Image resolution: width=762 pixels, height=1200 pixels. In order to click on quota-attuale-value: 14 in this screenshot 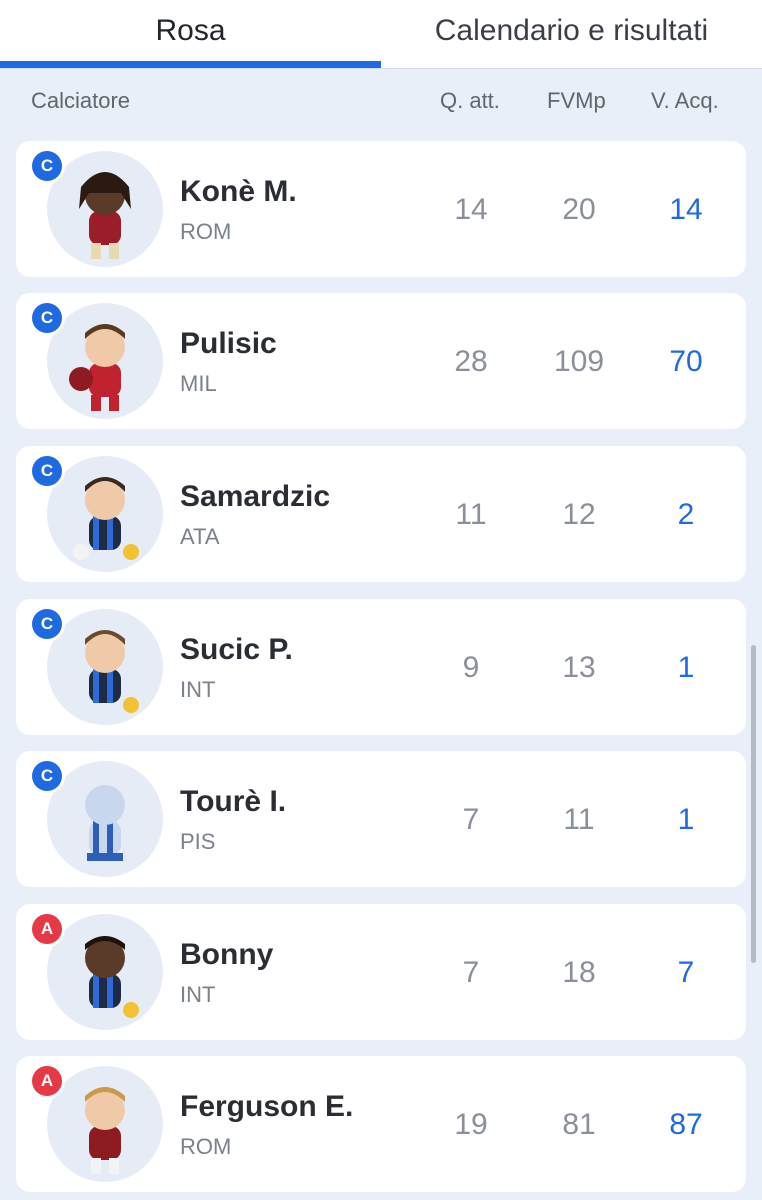, I will do `click(471, 209)`.